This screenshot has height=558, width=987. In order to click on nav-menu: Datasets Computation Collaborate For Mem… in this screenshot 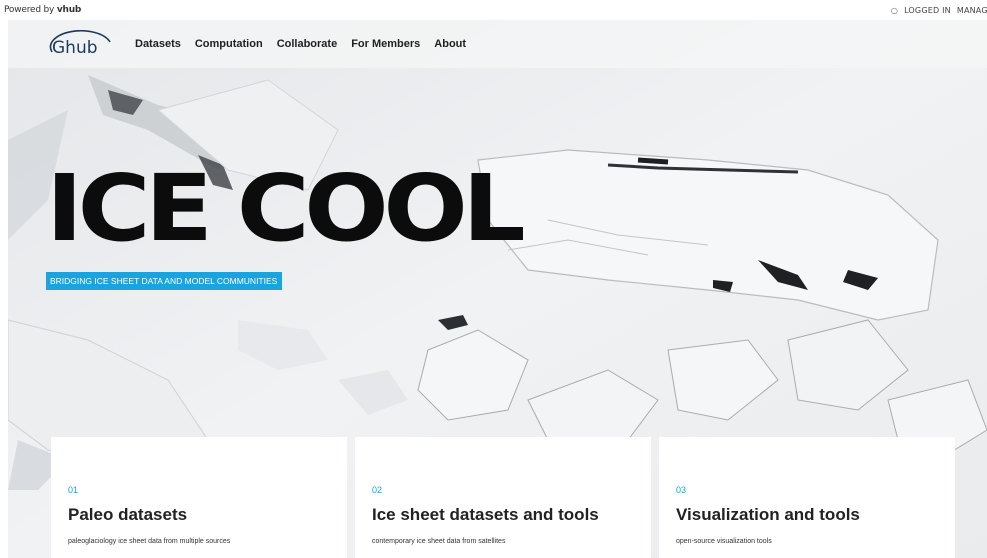, I will do `click(300, 44)`.